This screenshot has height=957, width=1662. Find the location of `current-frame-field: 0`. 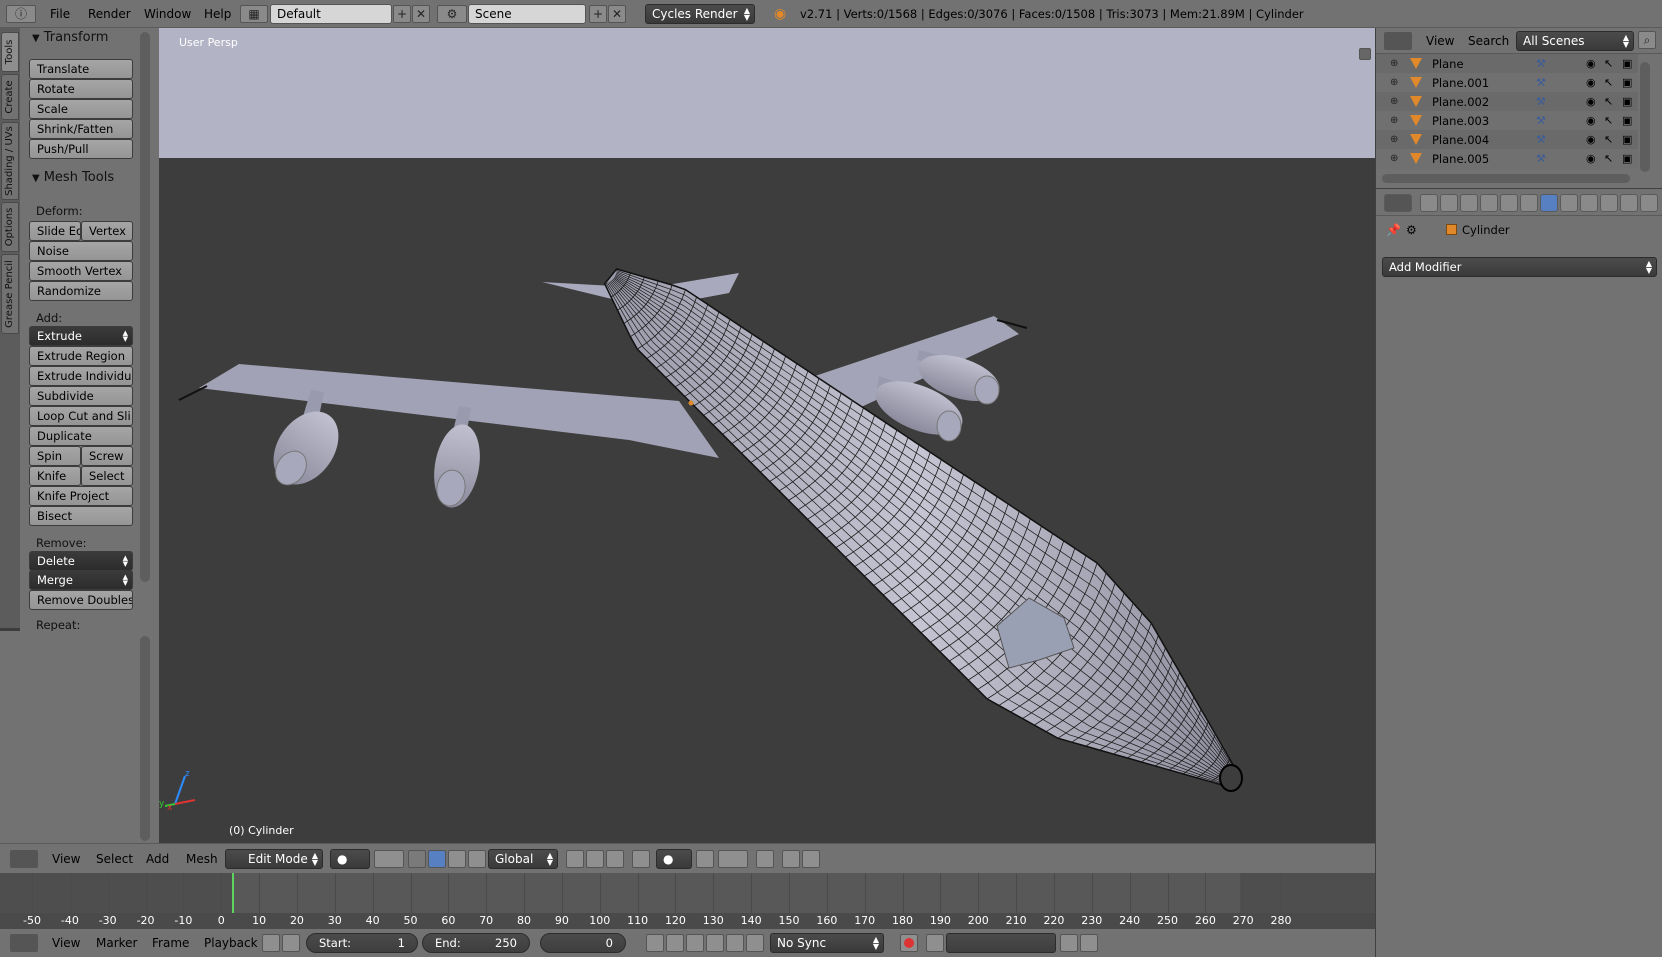

current-frame-field: 0 is located at coordinates (583, 943).